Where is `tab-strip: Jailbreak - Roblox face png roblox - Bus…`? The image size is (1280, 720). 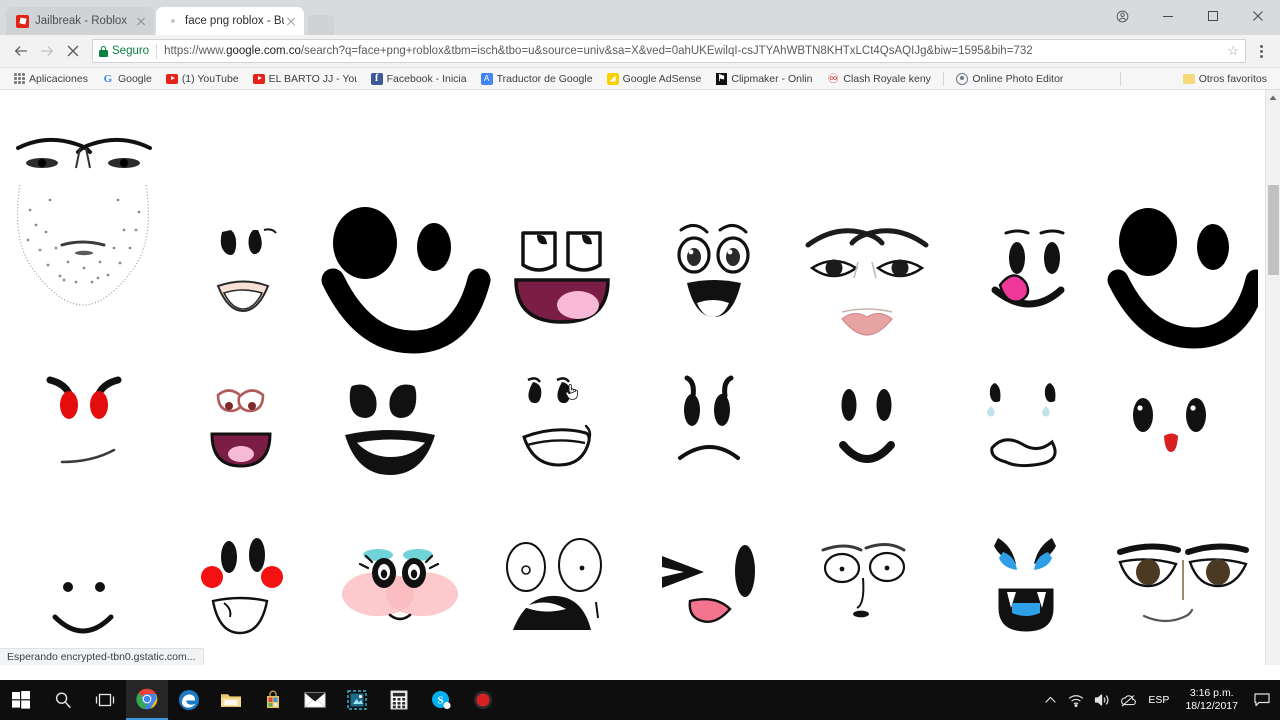 tab-strip: Jailbreak - Roblox face png roblox - Bus… is located at coordinates (640, 17).